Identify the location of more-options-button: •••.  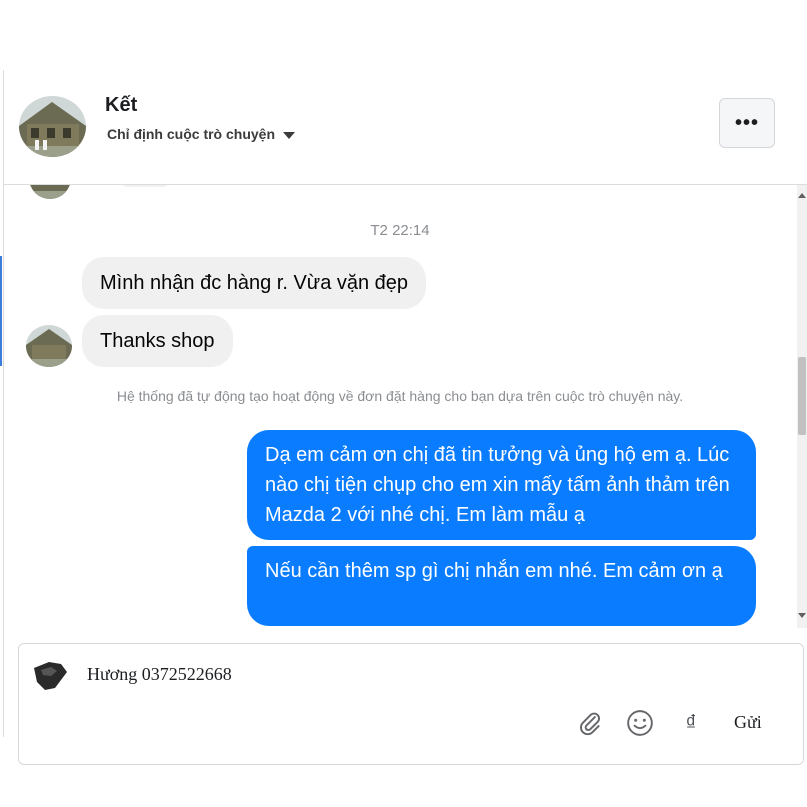
(747, 123).